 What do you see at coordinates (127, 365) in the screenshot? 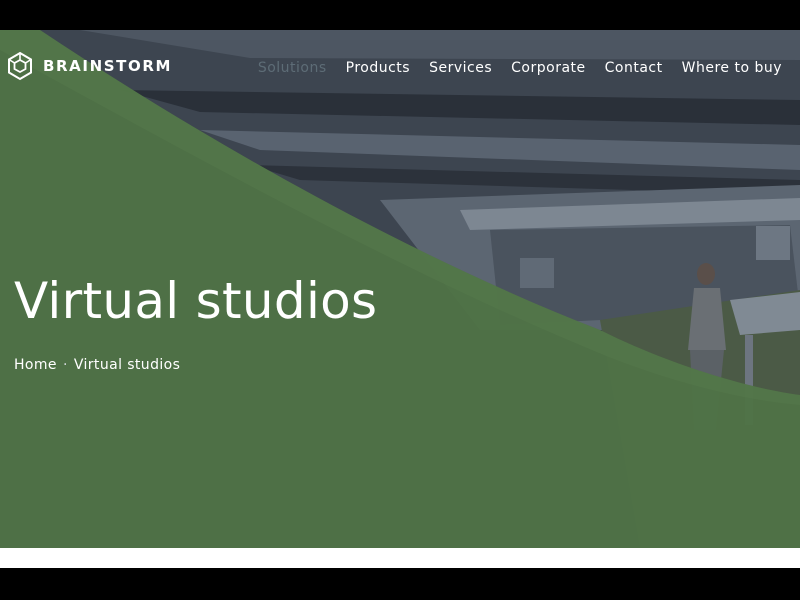
I see `breadcrumb-current: Virtual studios` at bounding box center [127, 365].